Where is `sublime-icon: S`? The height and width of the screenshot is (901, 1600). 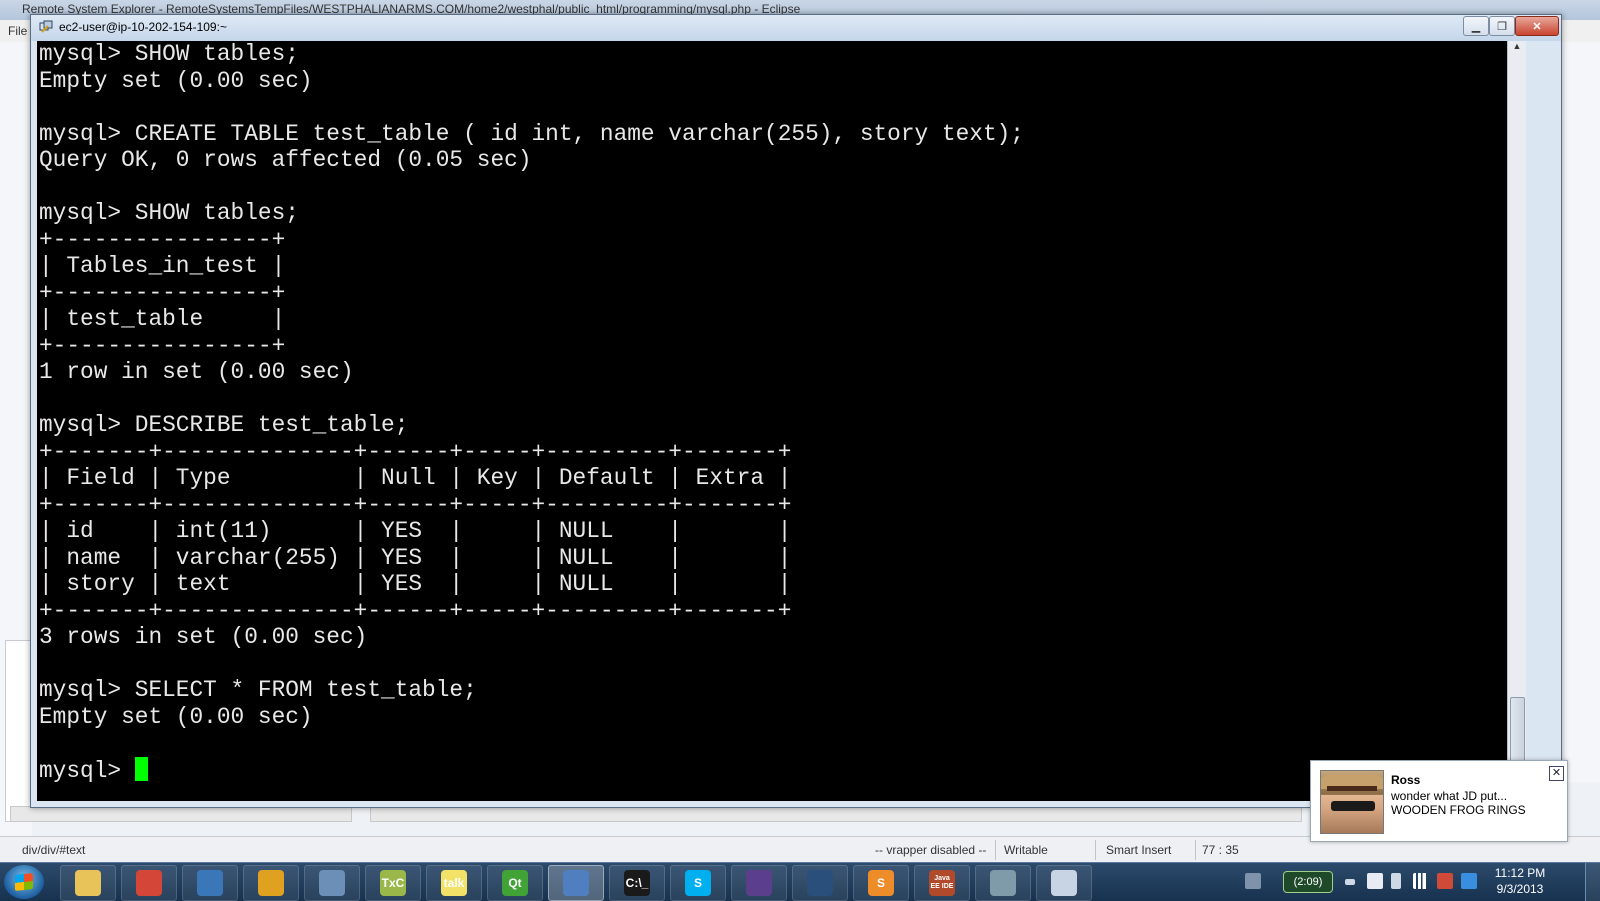 sublime-icon: S is located at coordinates (881, 883).